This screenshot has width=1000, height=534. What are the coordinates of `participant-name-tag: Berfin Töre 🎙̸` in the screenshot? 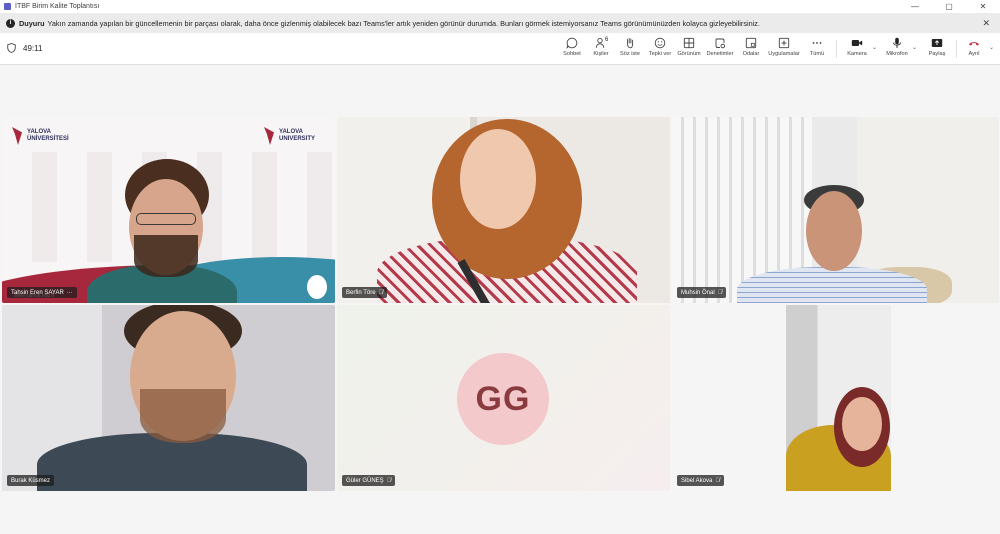 It's located at (365, 292).